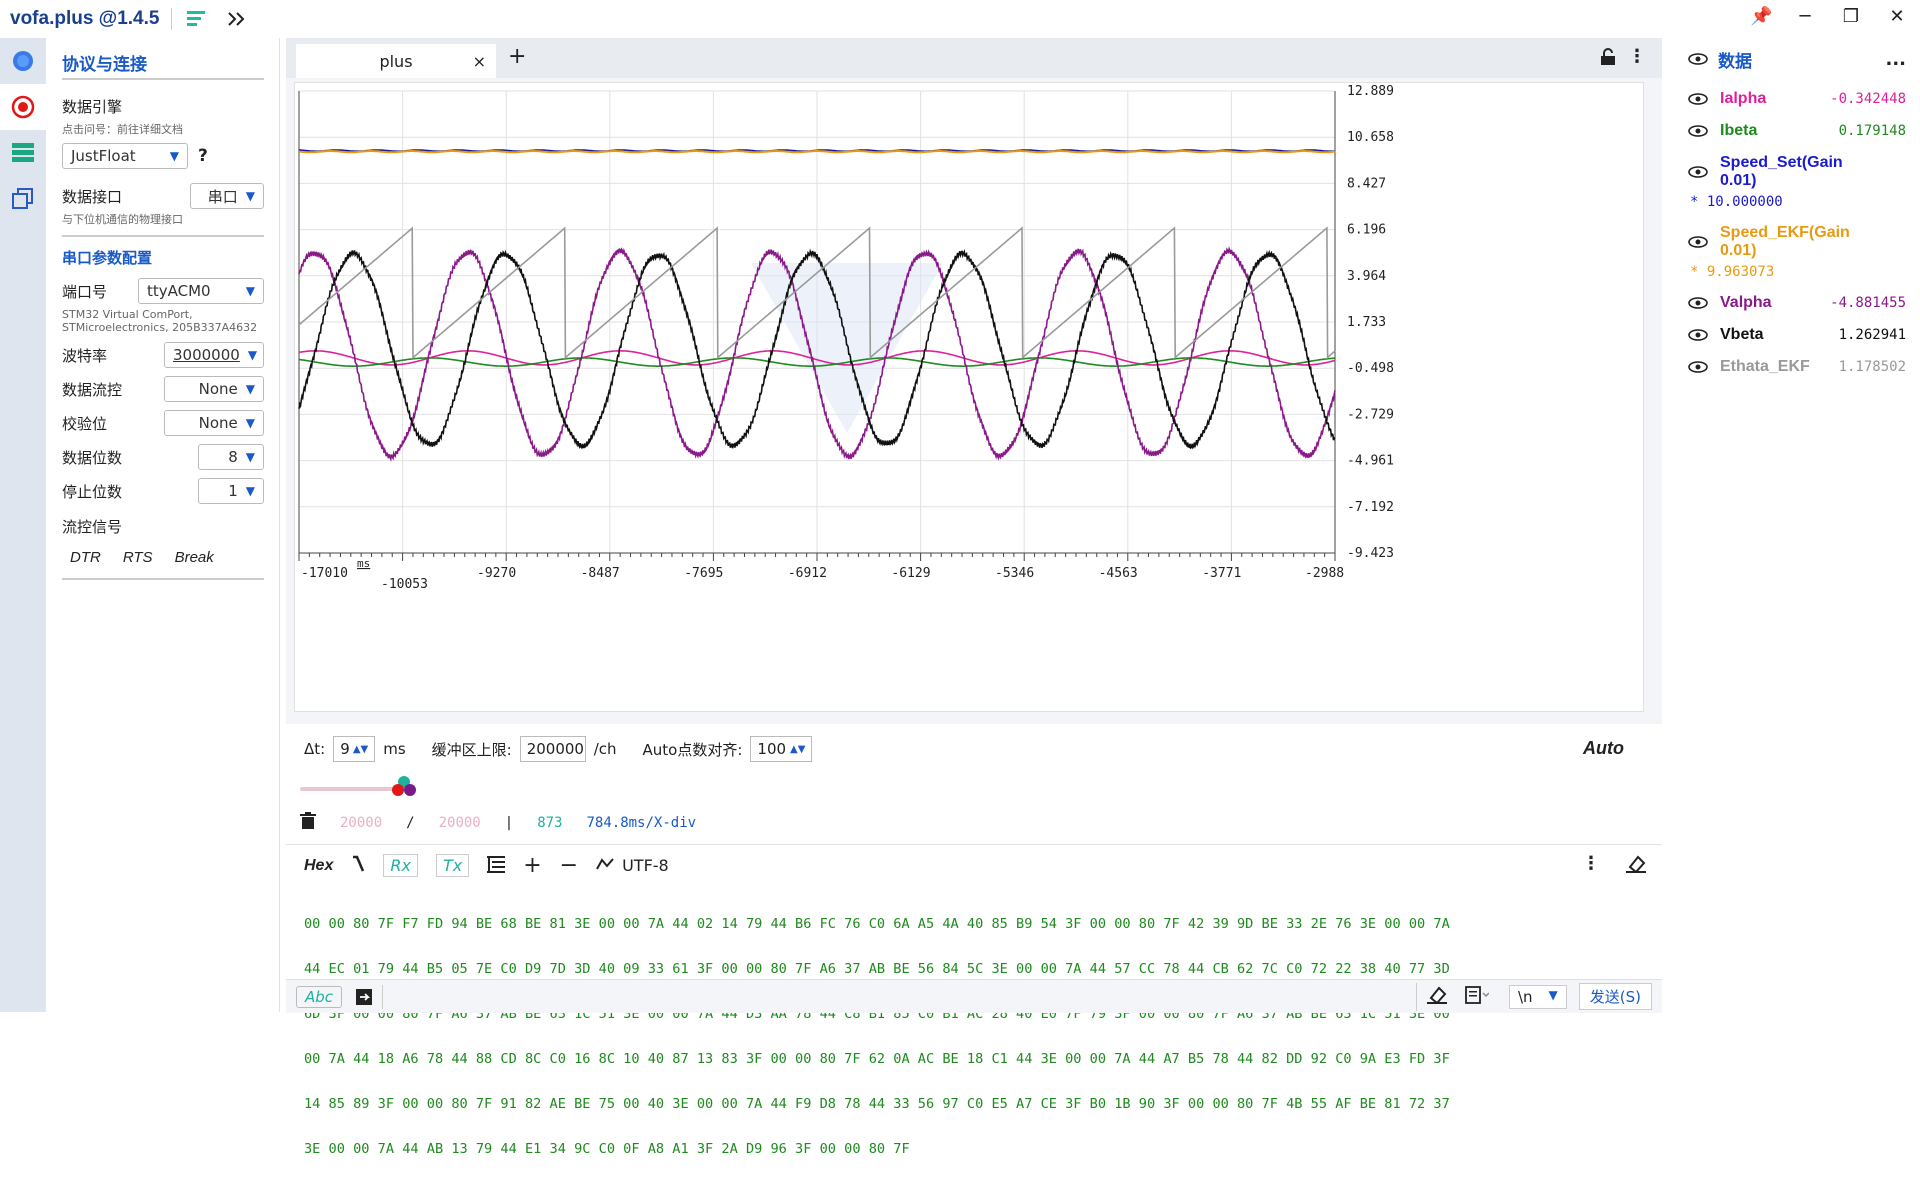 This screenshot has height=1187, width=1920. Describe the element at coordinates (23, 153) in the screenshot. I see `list-panel-icon` at that location.